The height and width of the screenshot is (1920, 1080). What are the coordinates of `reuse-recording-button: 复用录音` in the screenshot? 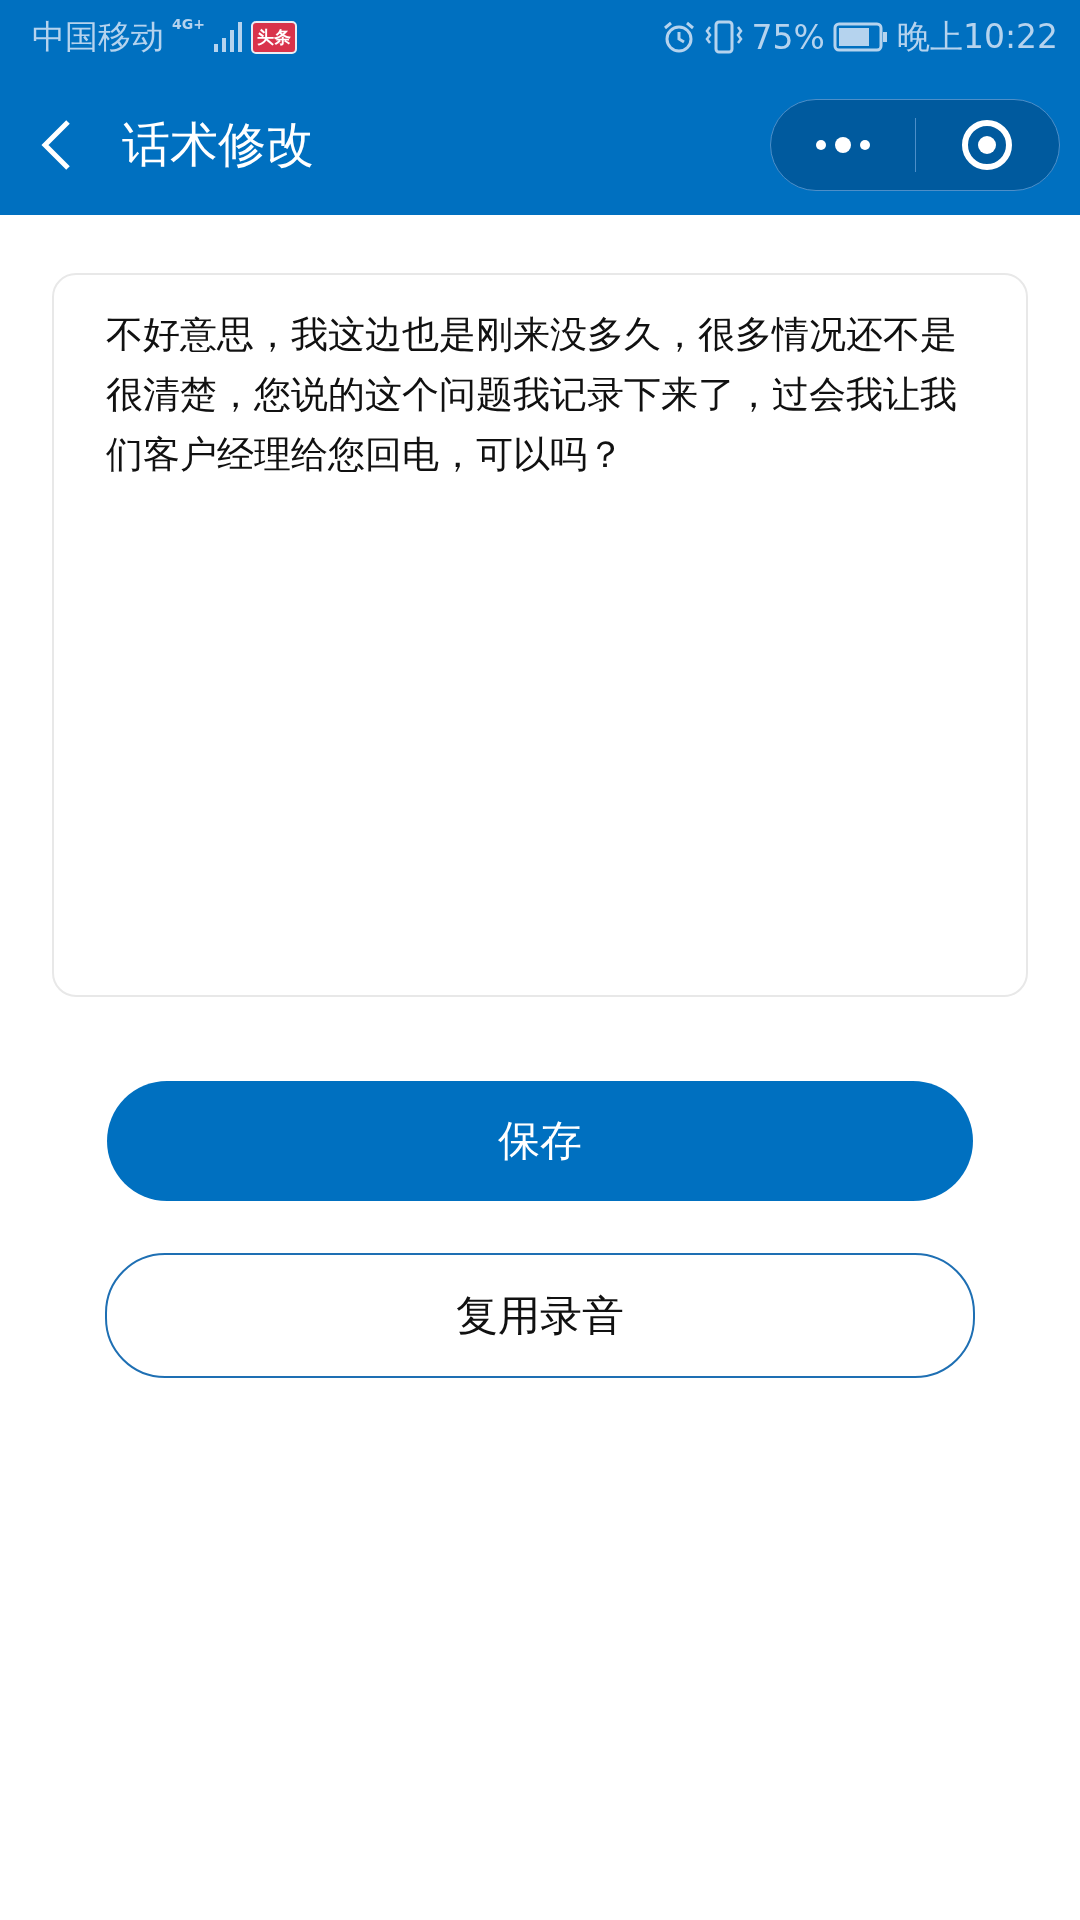 It's located at (540, 1315).